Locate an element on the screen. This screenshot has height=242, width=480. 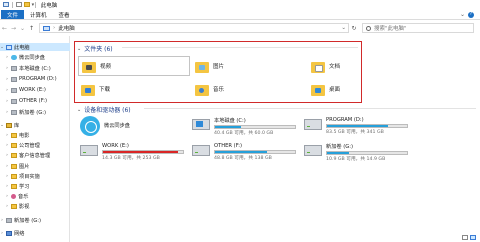
sidebar-item-videos: › 影视 is located at coordinates (17, 206).